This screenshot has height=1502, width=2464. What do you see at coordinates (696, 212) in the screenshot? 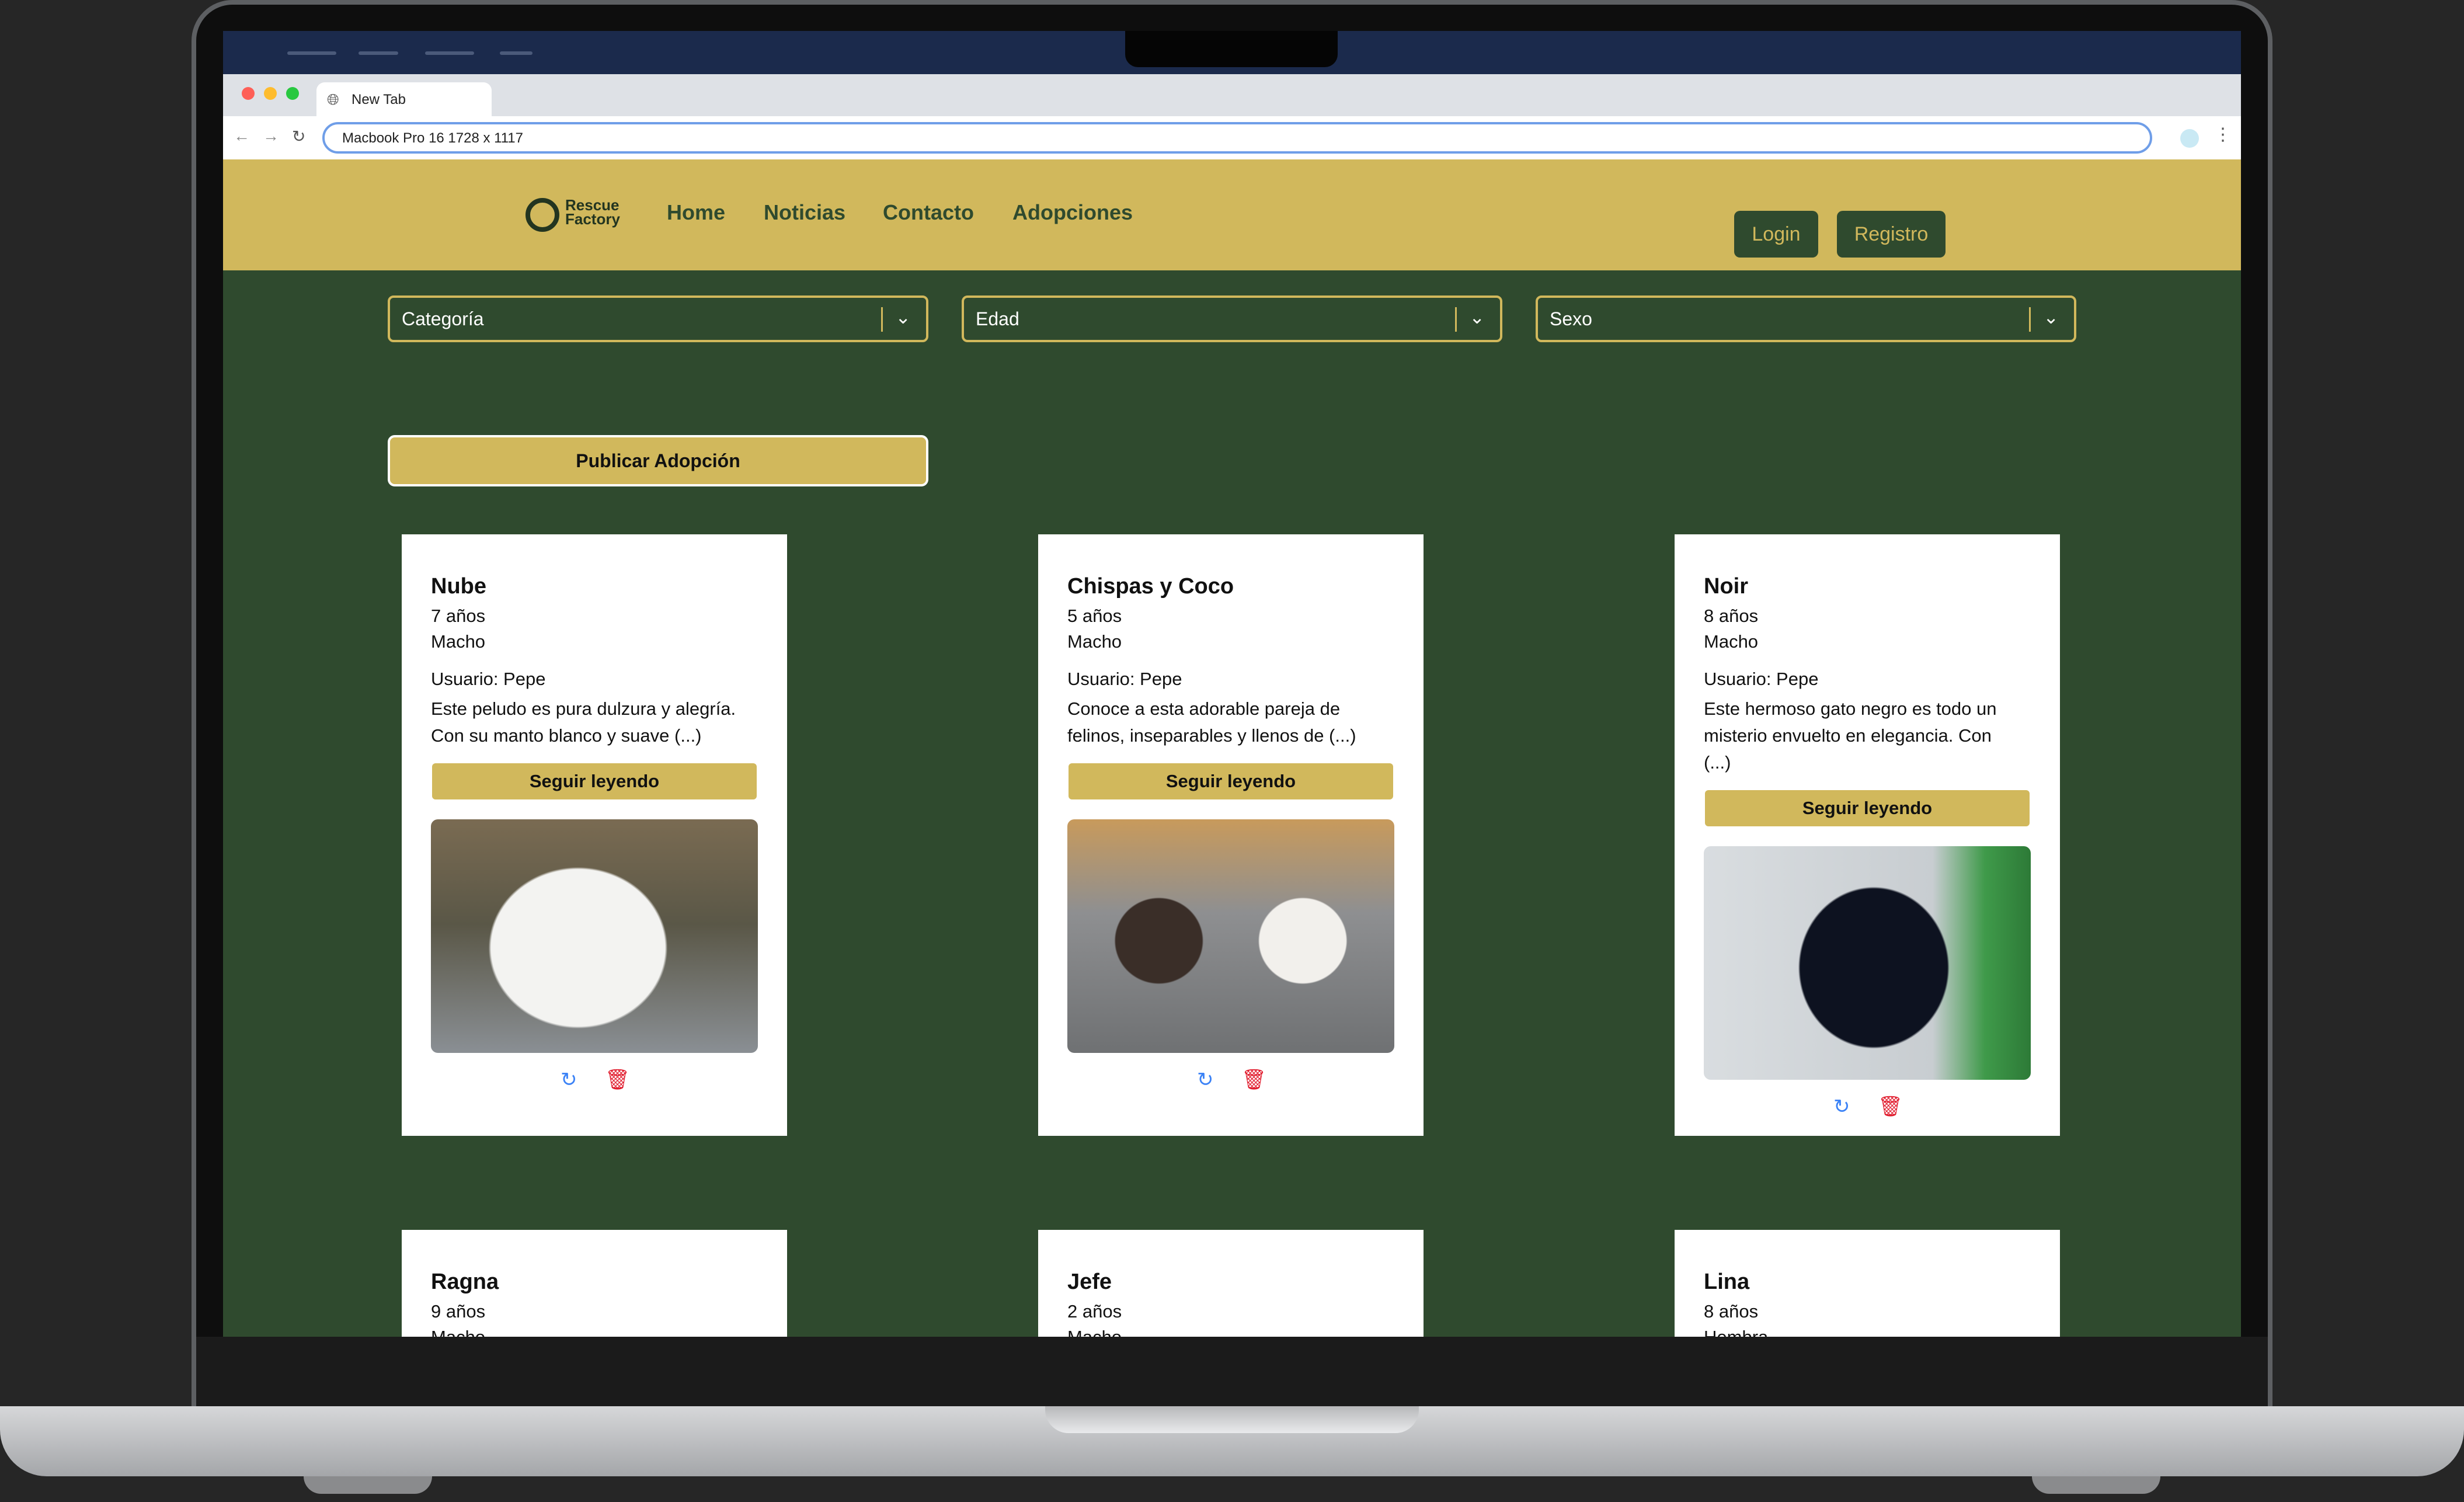
I see `nav-home: Home` at bounding box center [696, 212].